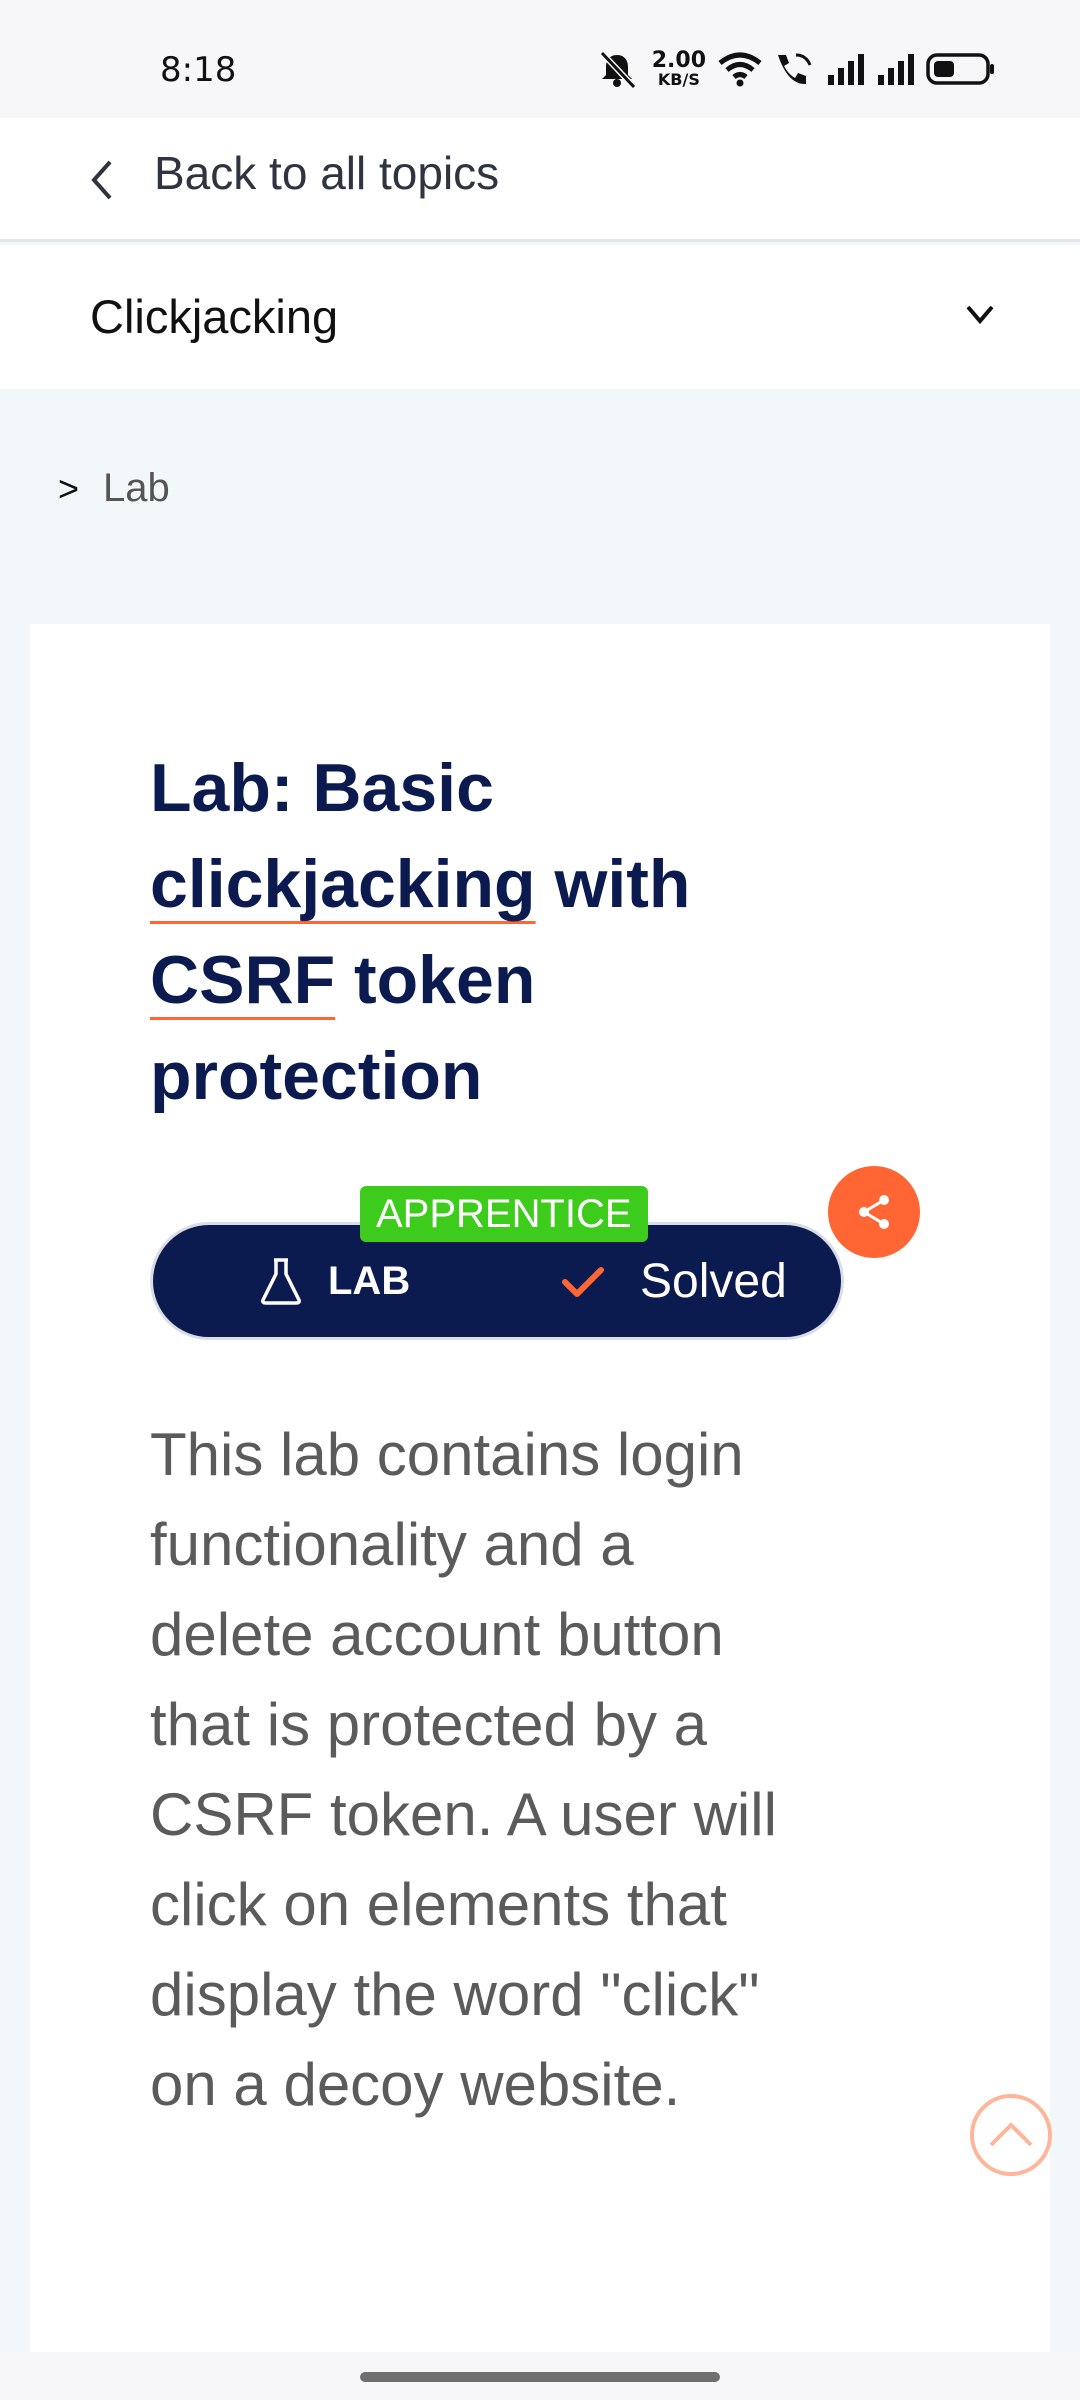 Image resolution: width=1080 pixels, height=2400 pixels. I want to click on lab-type: LAB, so click(334, 1281).